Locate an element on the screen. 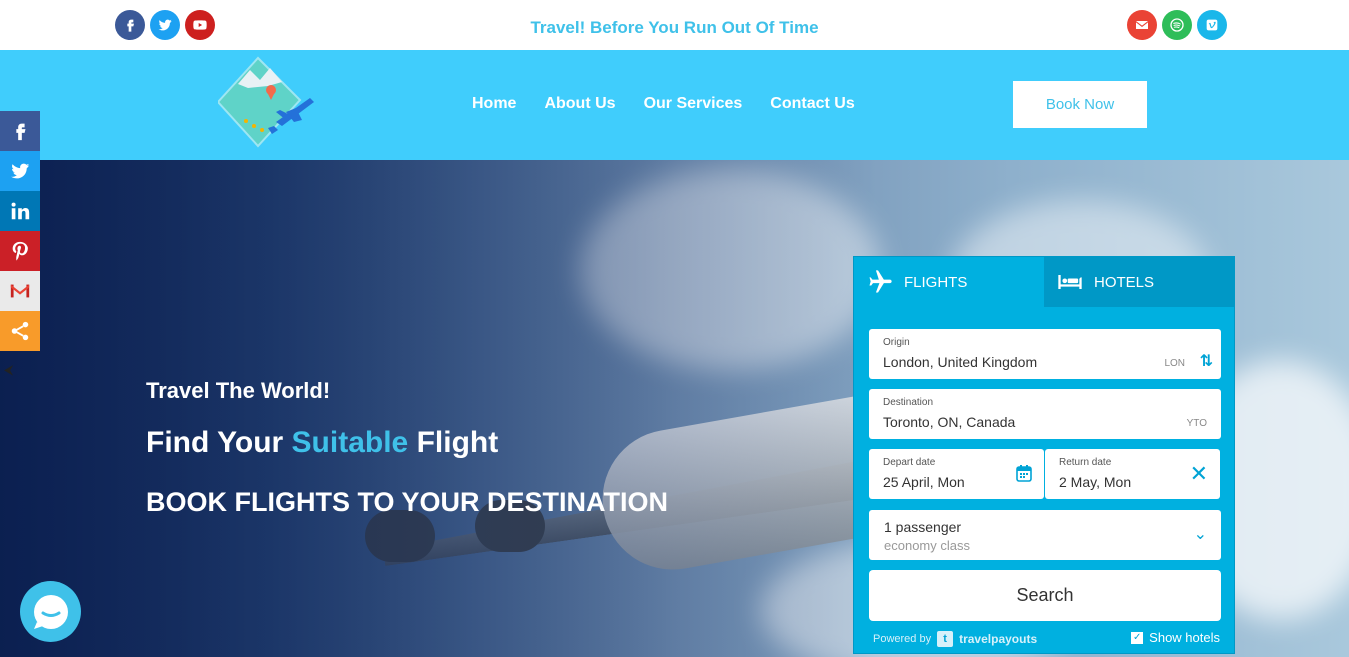  travelpayouts-logo-icon: t is located at coordinates (945, 639).